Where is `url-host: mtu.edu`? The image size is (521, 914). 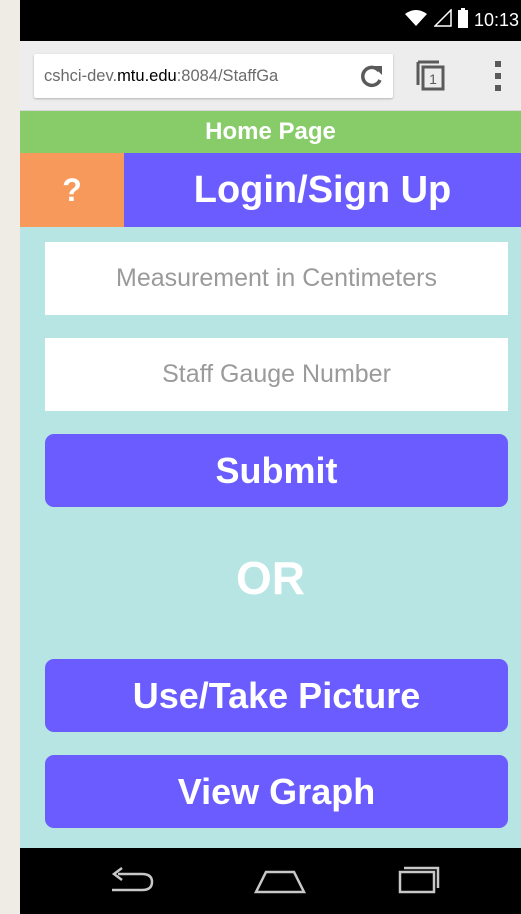 url-host: mtu.edu is located at coordinates (147, 75).